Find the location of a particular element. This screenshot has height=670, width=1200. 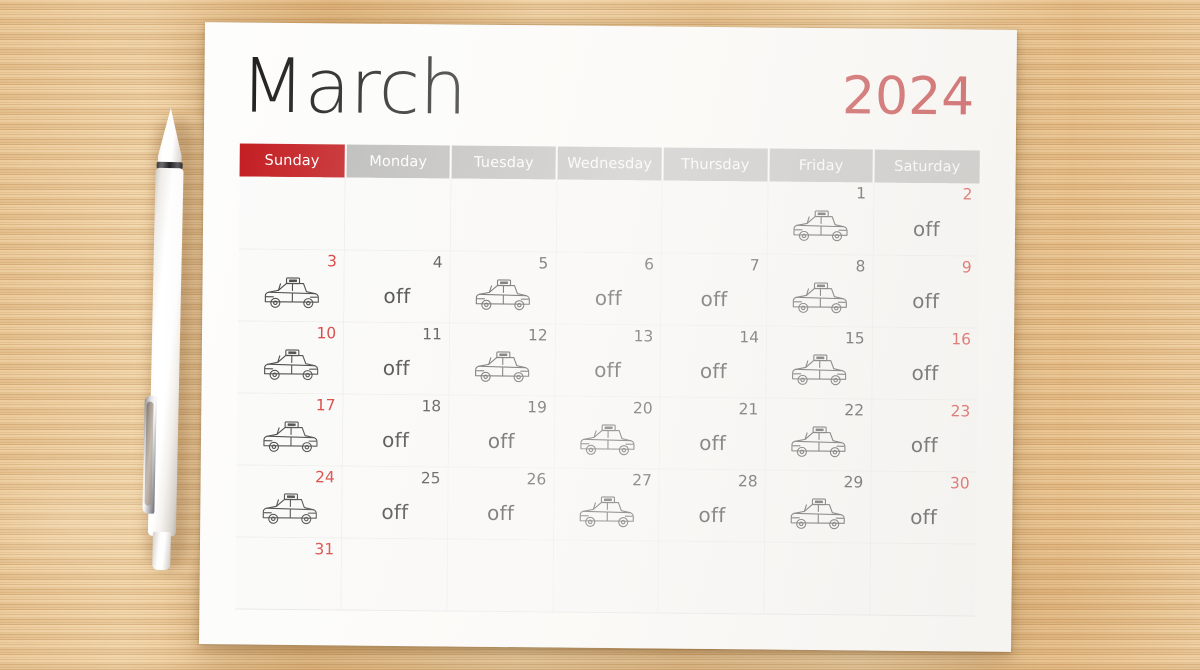

calendar-day-cell: 13 off is located at coordinates (607, 360).